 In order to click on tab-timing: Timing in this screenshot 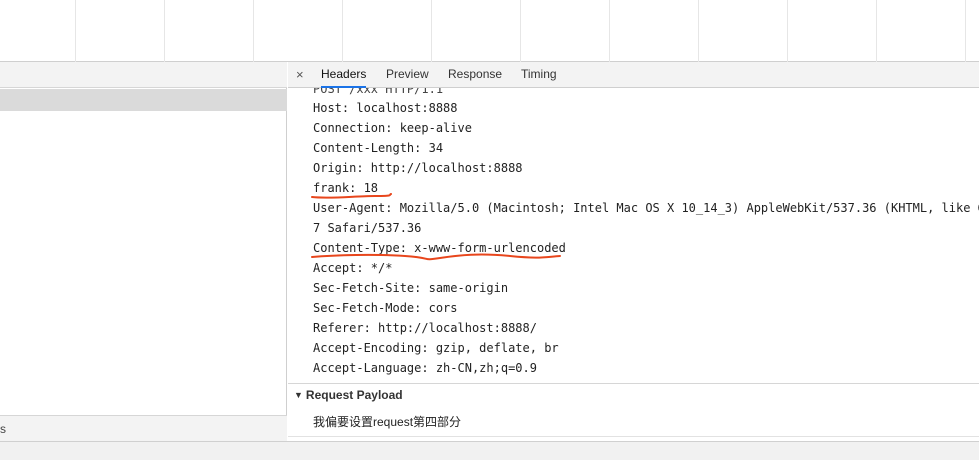, I will do `click(539, 75)`.